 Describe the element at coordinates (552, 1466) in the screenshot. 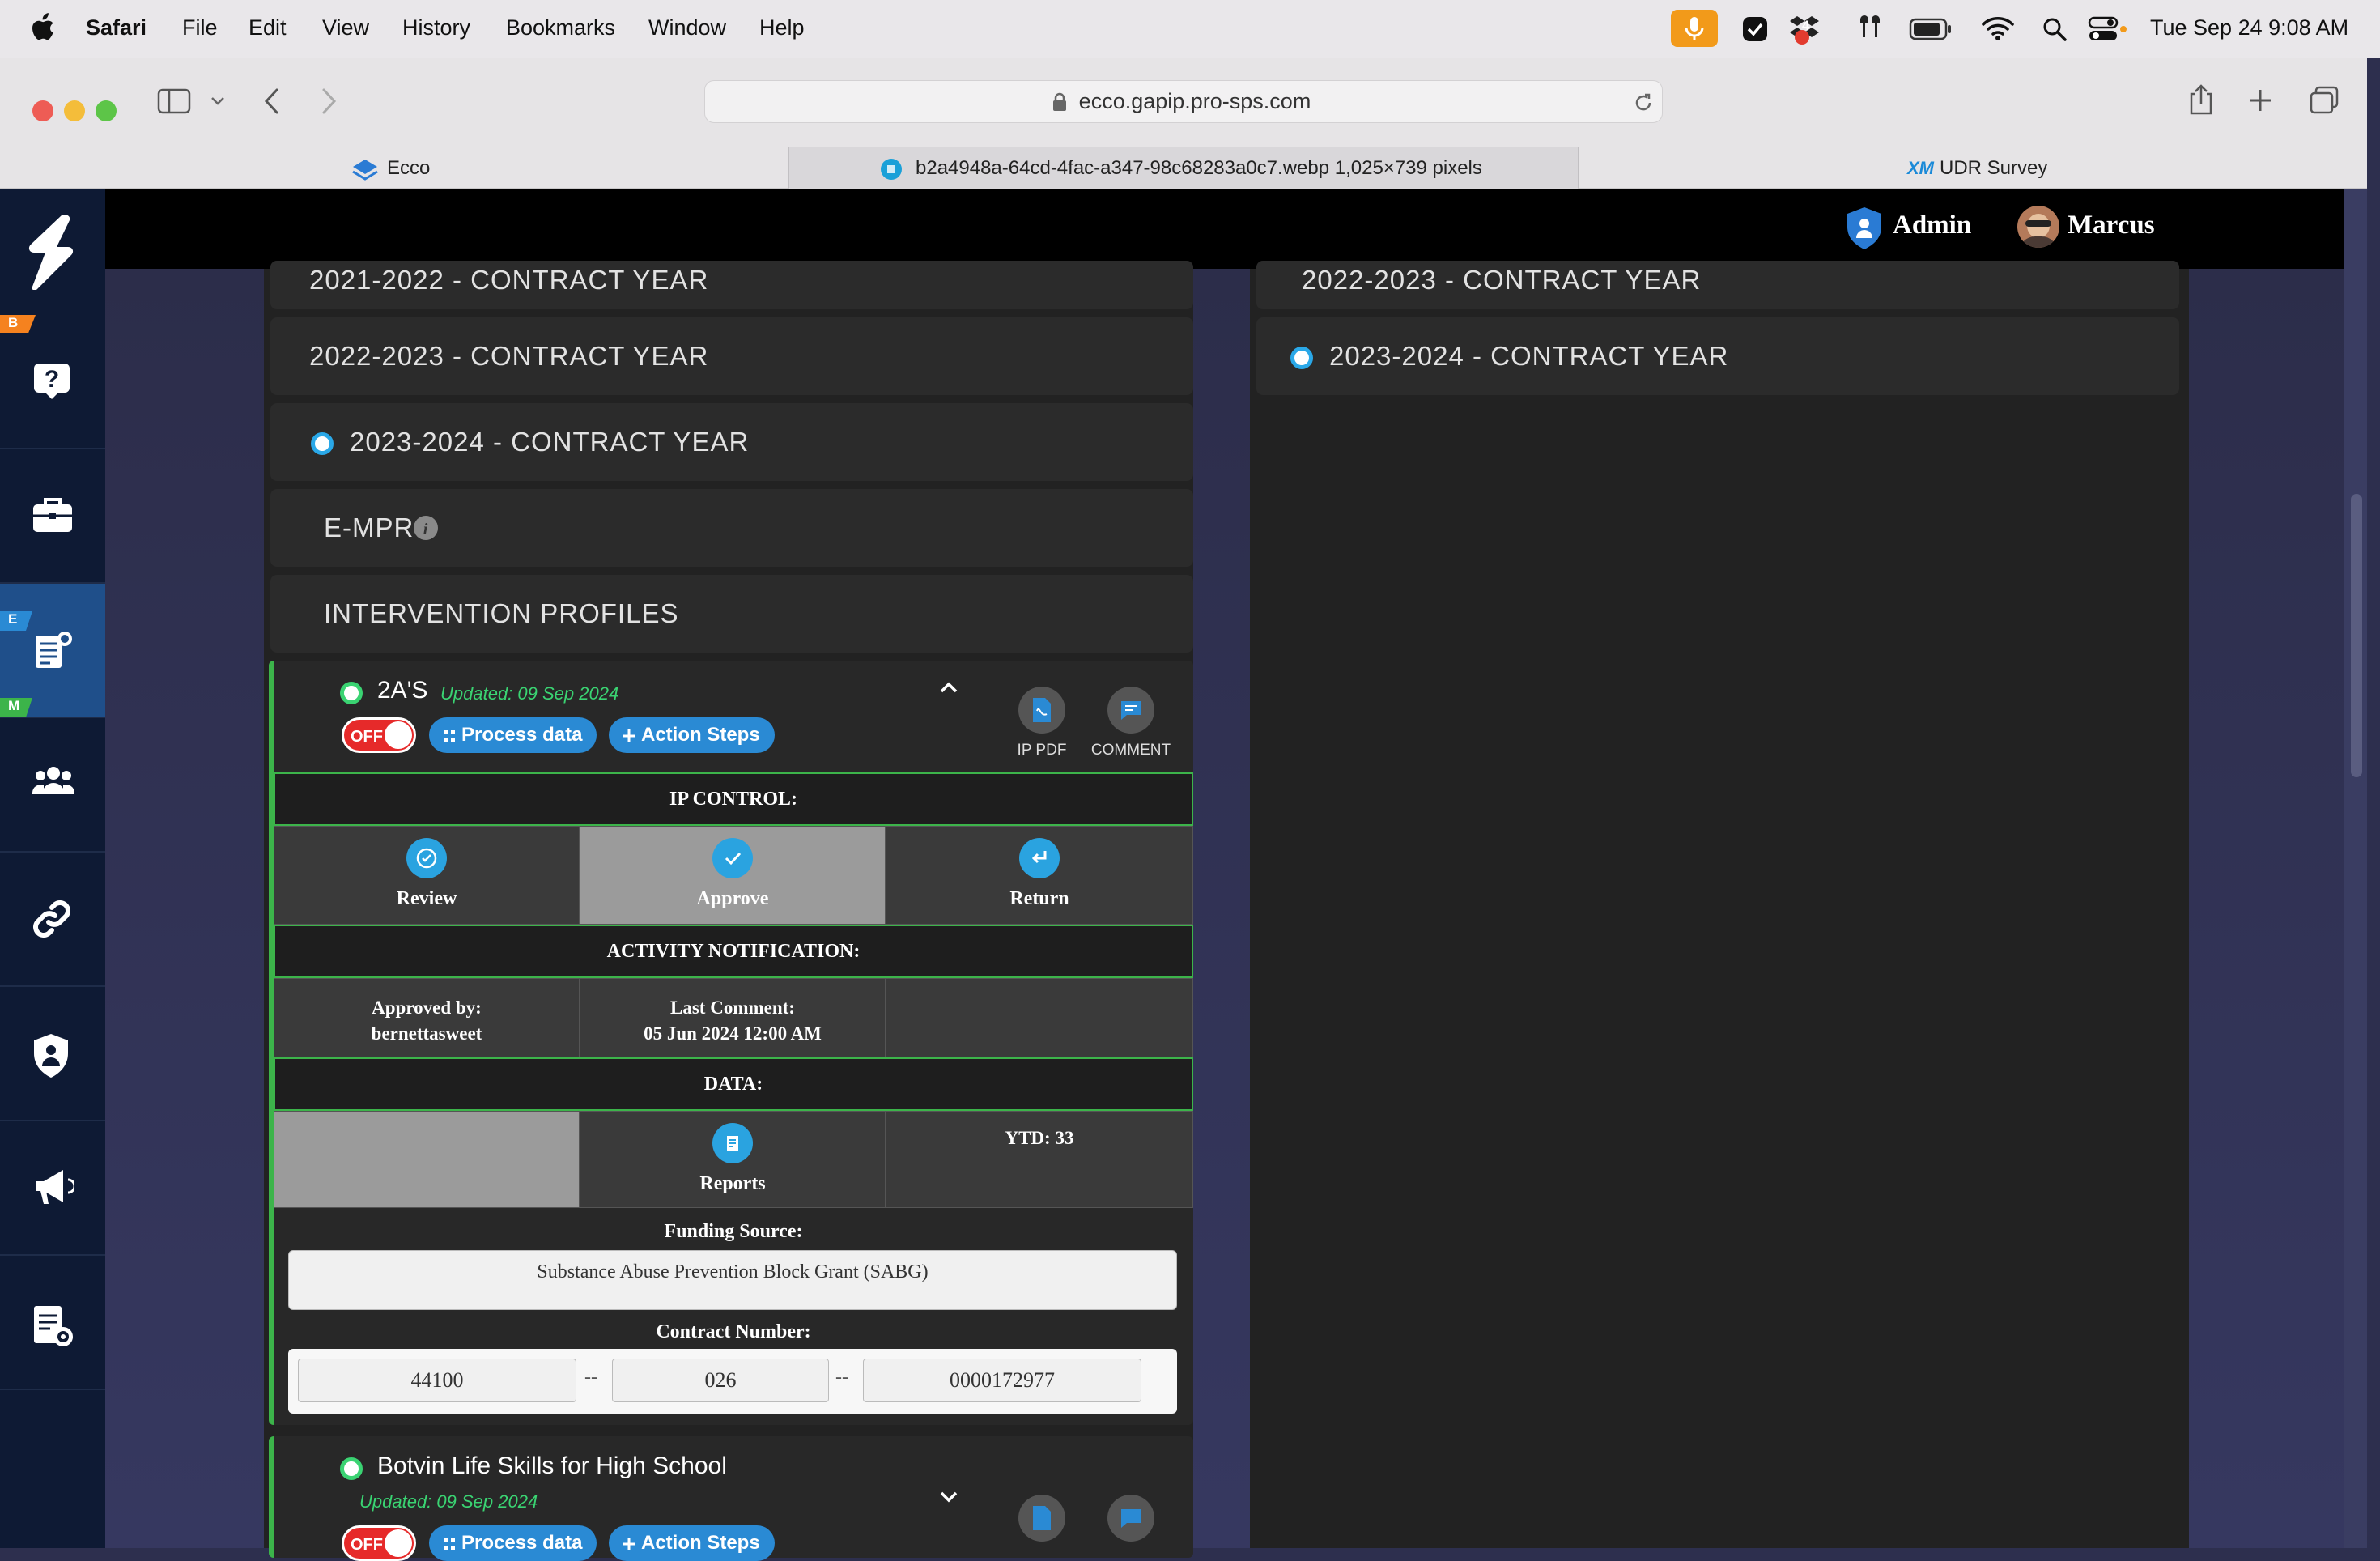

I see `card-title: Botvin Life Skills for High School` at that location.